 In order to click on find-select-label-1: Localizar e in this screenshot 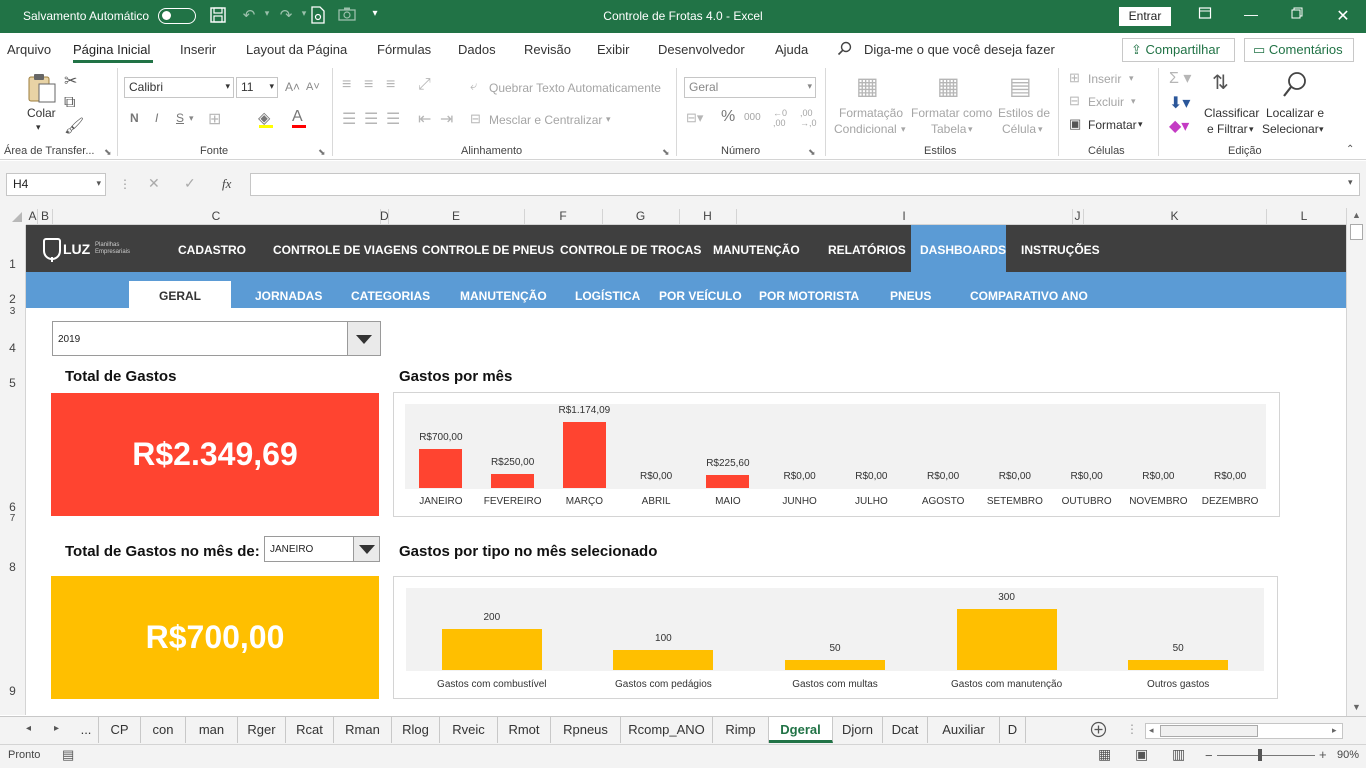, I will do `click(1295, 113)`.